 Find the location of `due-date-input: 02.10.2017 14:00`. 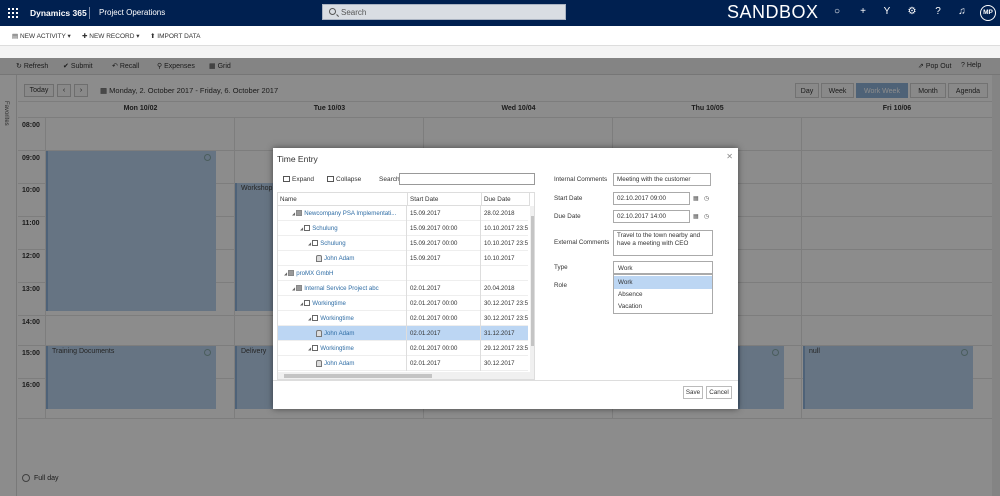

due-date-input: 02.10.2017 14:00 is located at coordinates (651, 216).